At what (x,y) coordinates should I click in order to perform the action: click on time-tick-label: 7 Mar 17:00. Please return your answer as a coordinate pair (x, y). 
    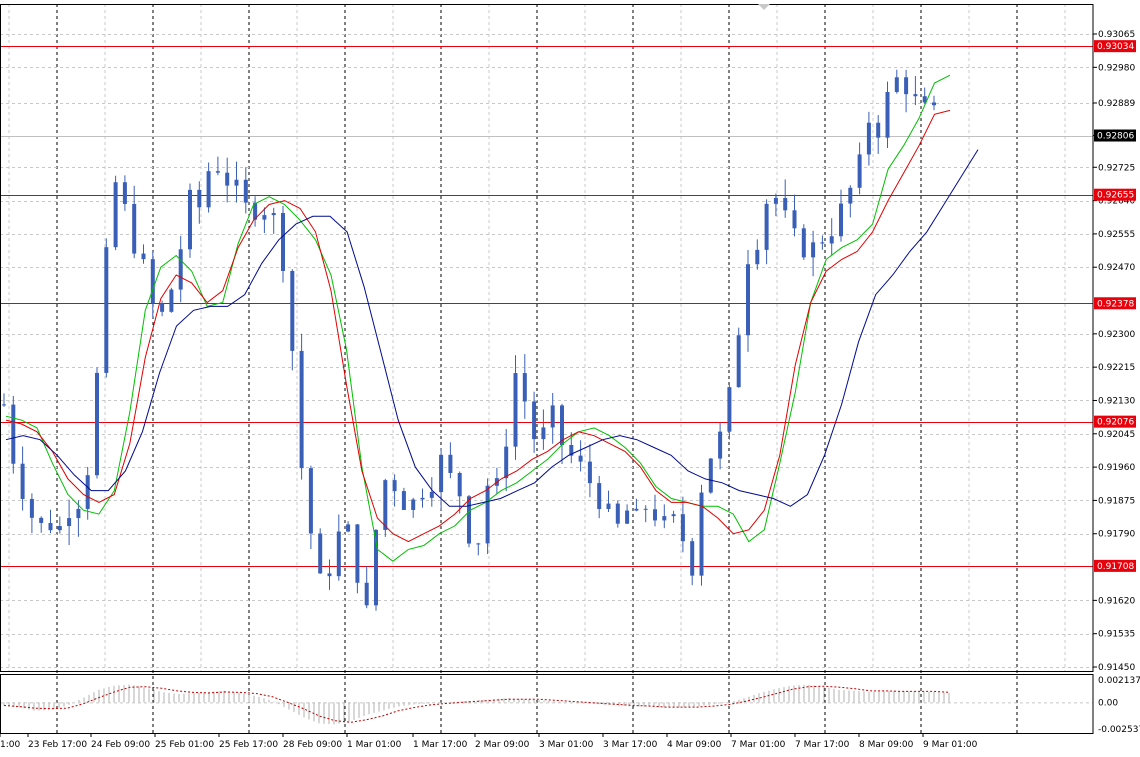
    Looking at the image, I should click on (822, 745).